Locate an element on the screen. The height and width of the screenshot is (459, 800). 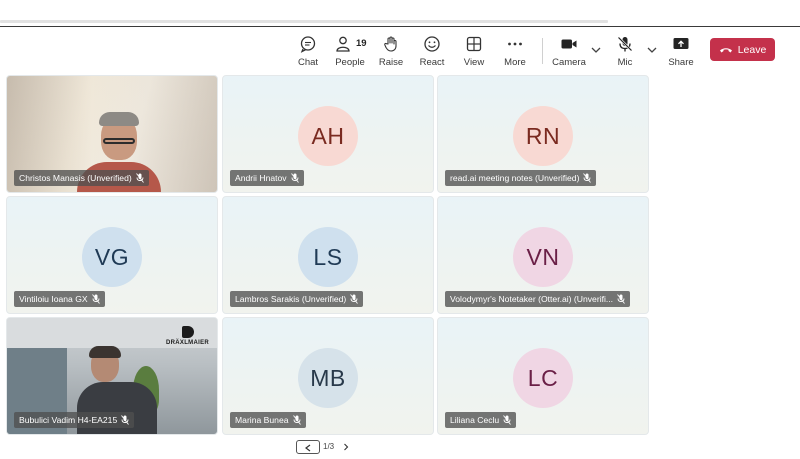
react-label: React is located at coordinates (432, 62).